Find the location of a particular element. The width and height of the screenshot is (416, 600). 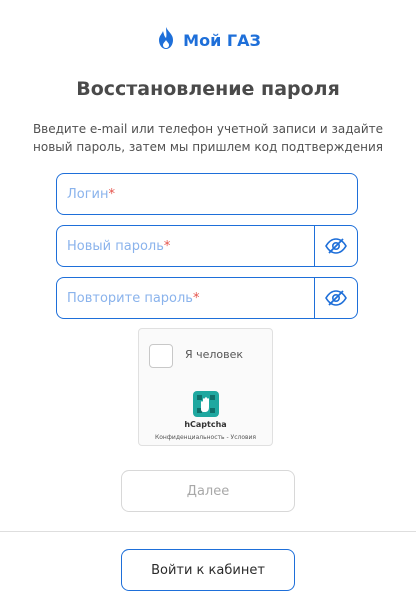

new-password-field: Новый пароль* is located at coordinates (207, 246).